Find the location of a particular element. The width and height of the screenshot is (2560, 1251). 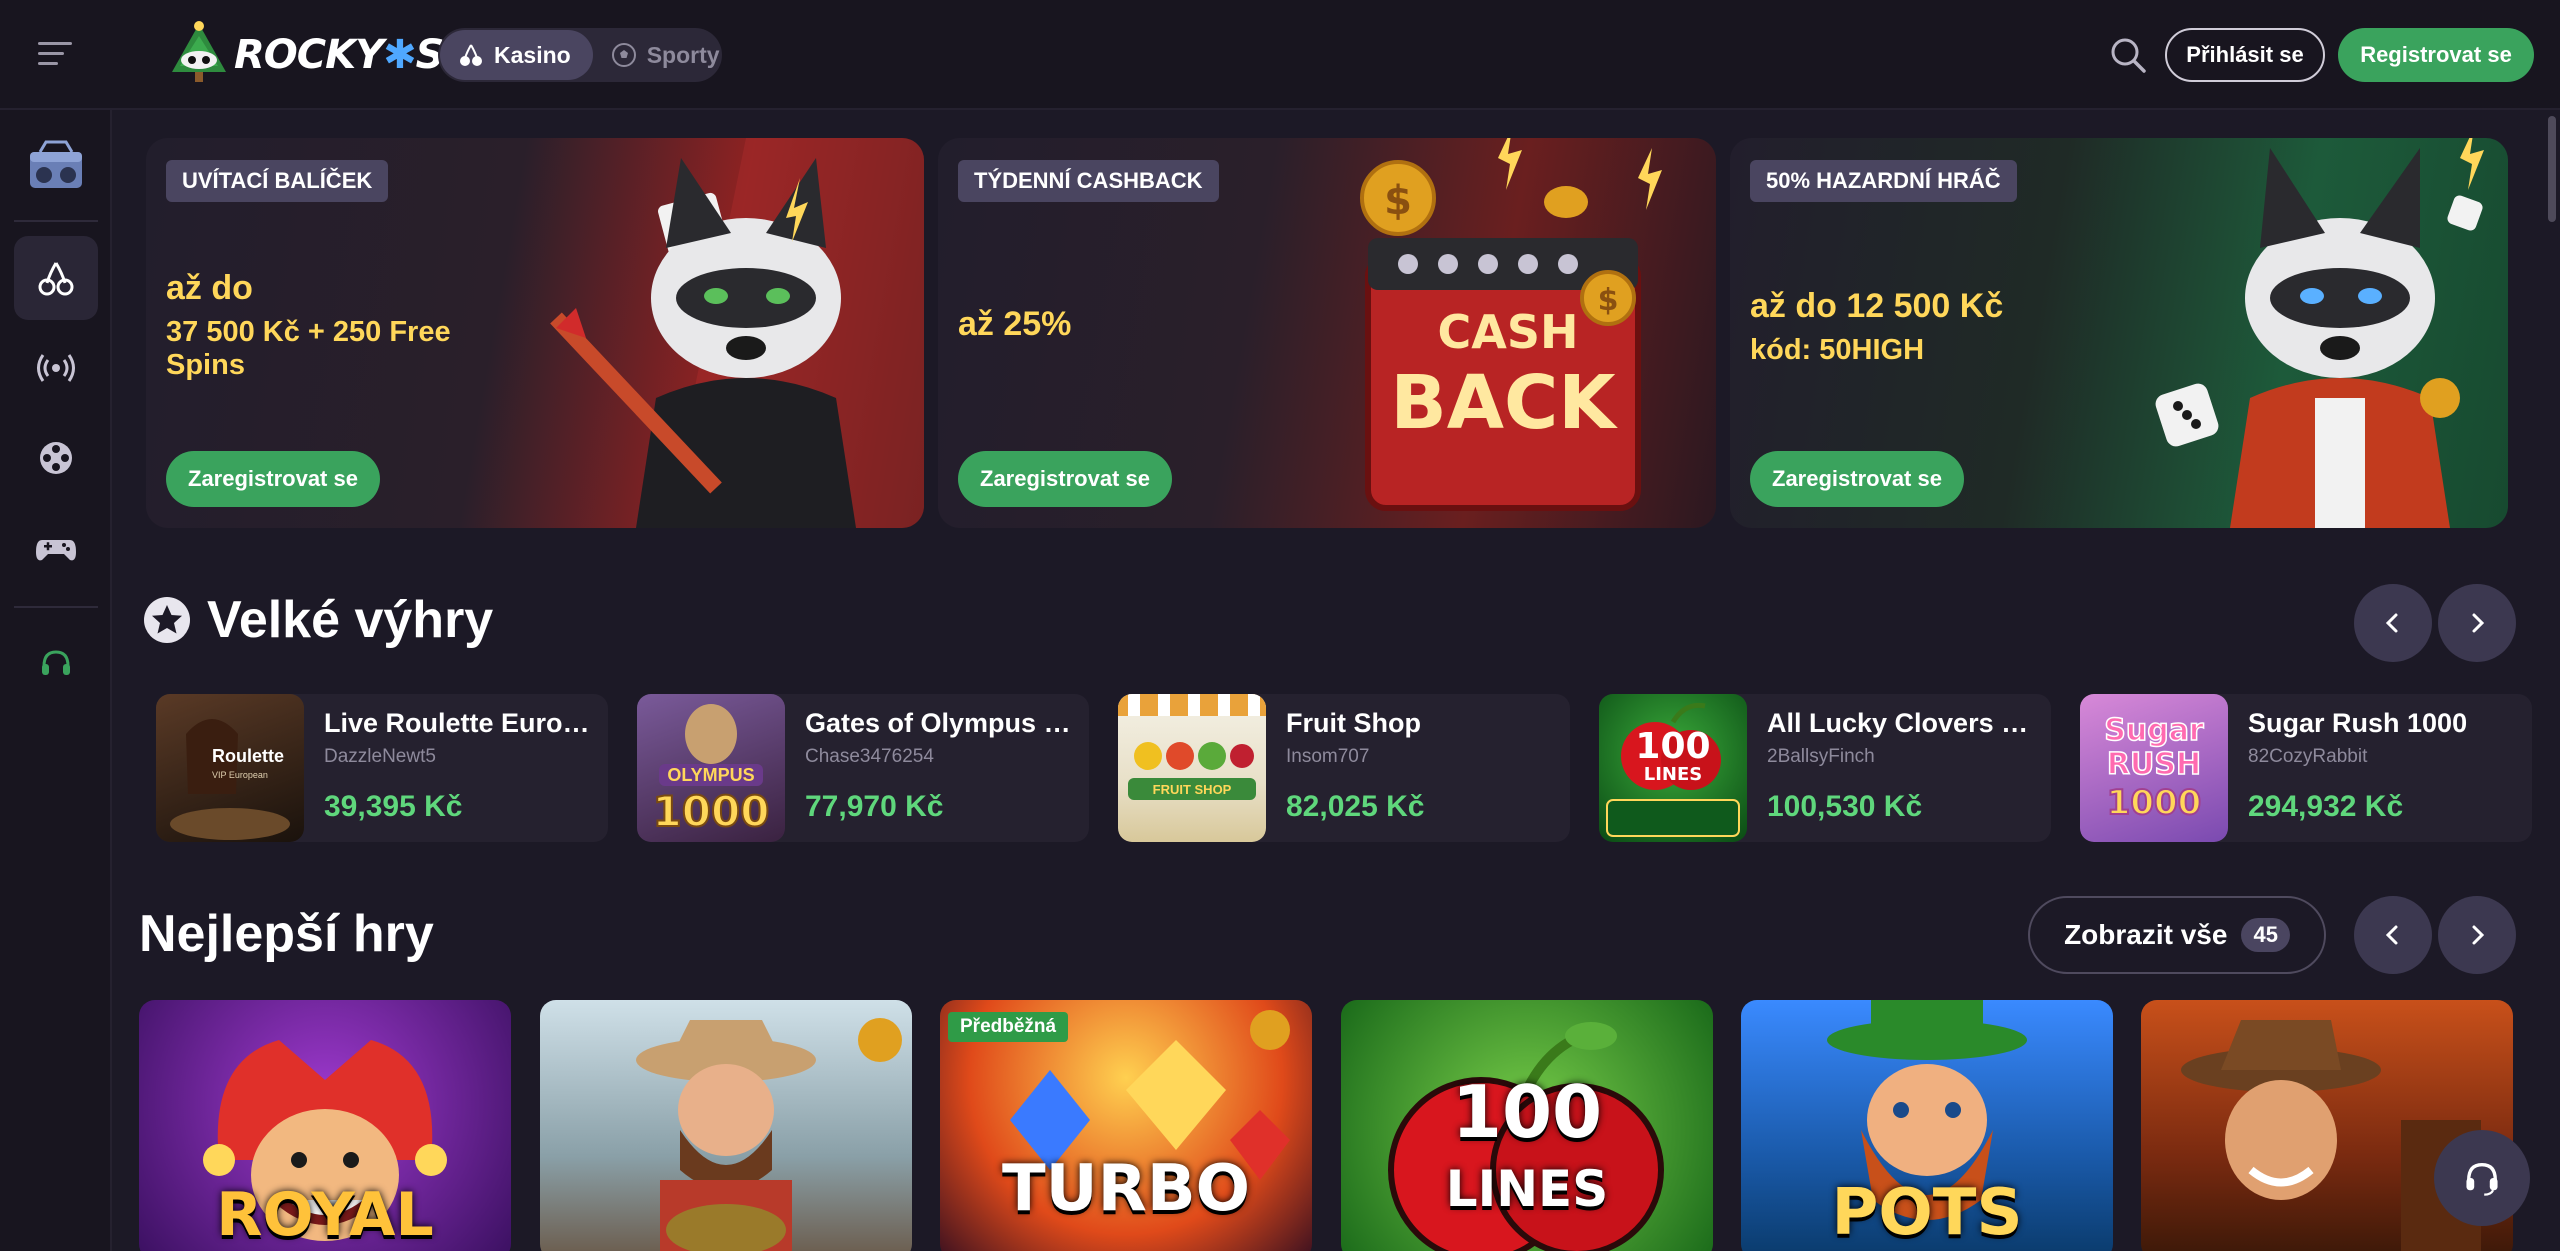

game-tile-title: ROYAL is located at coordinates (325, 1215).